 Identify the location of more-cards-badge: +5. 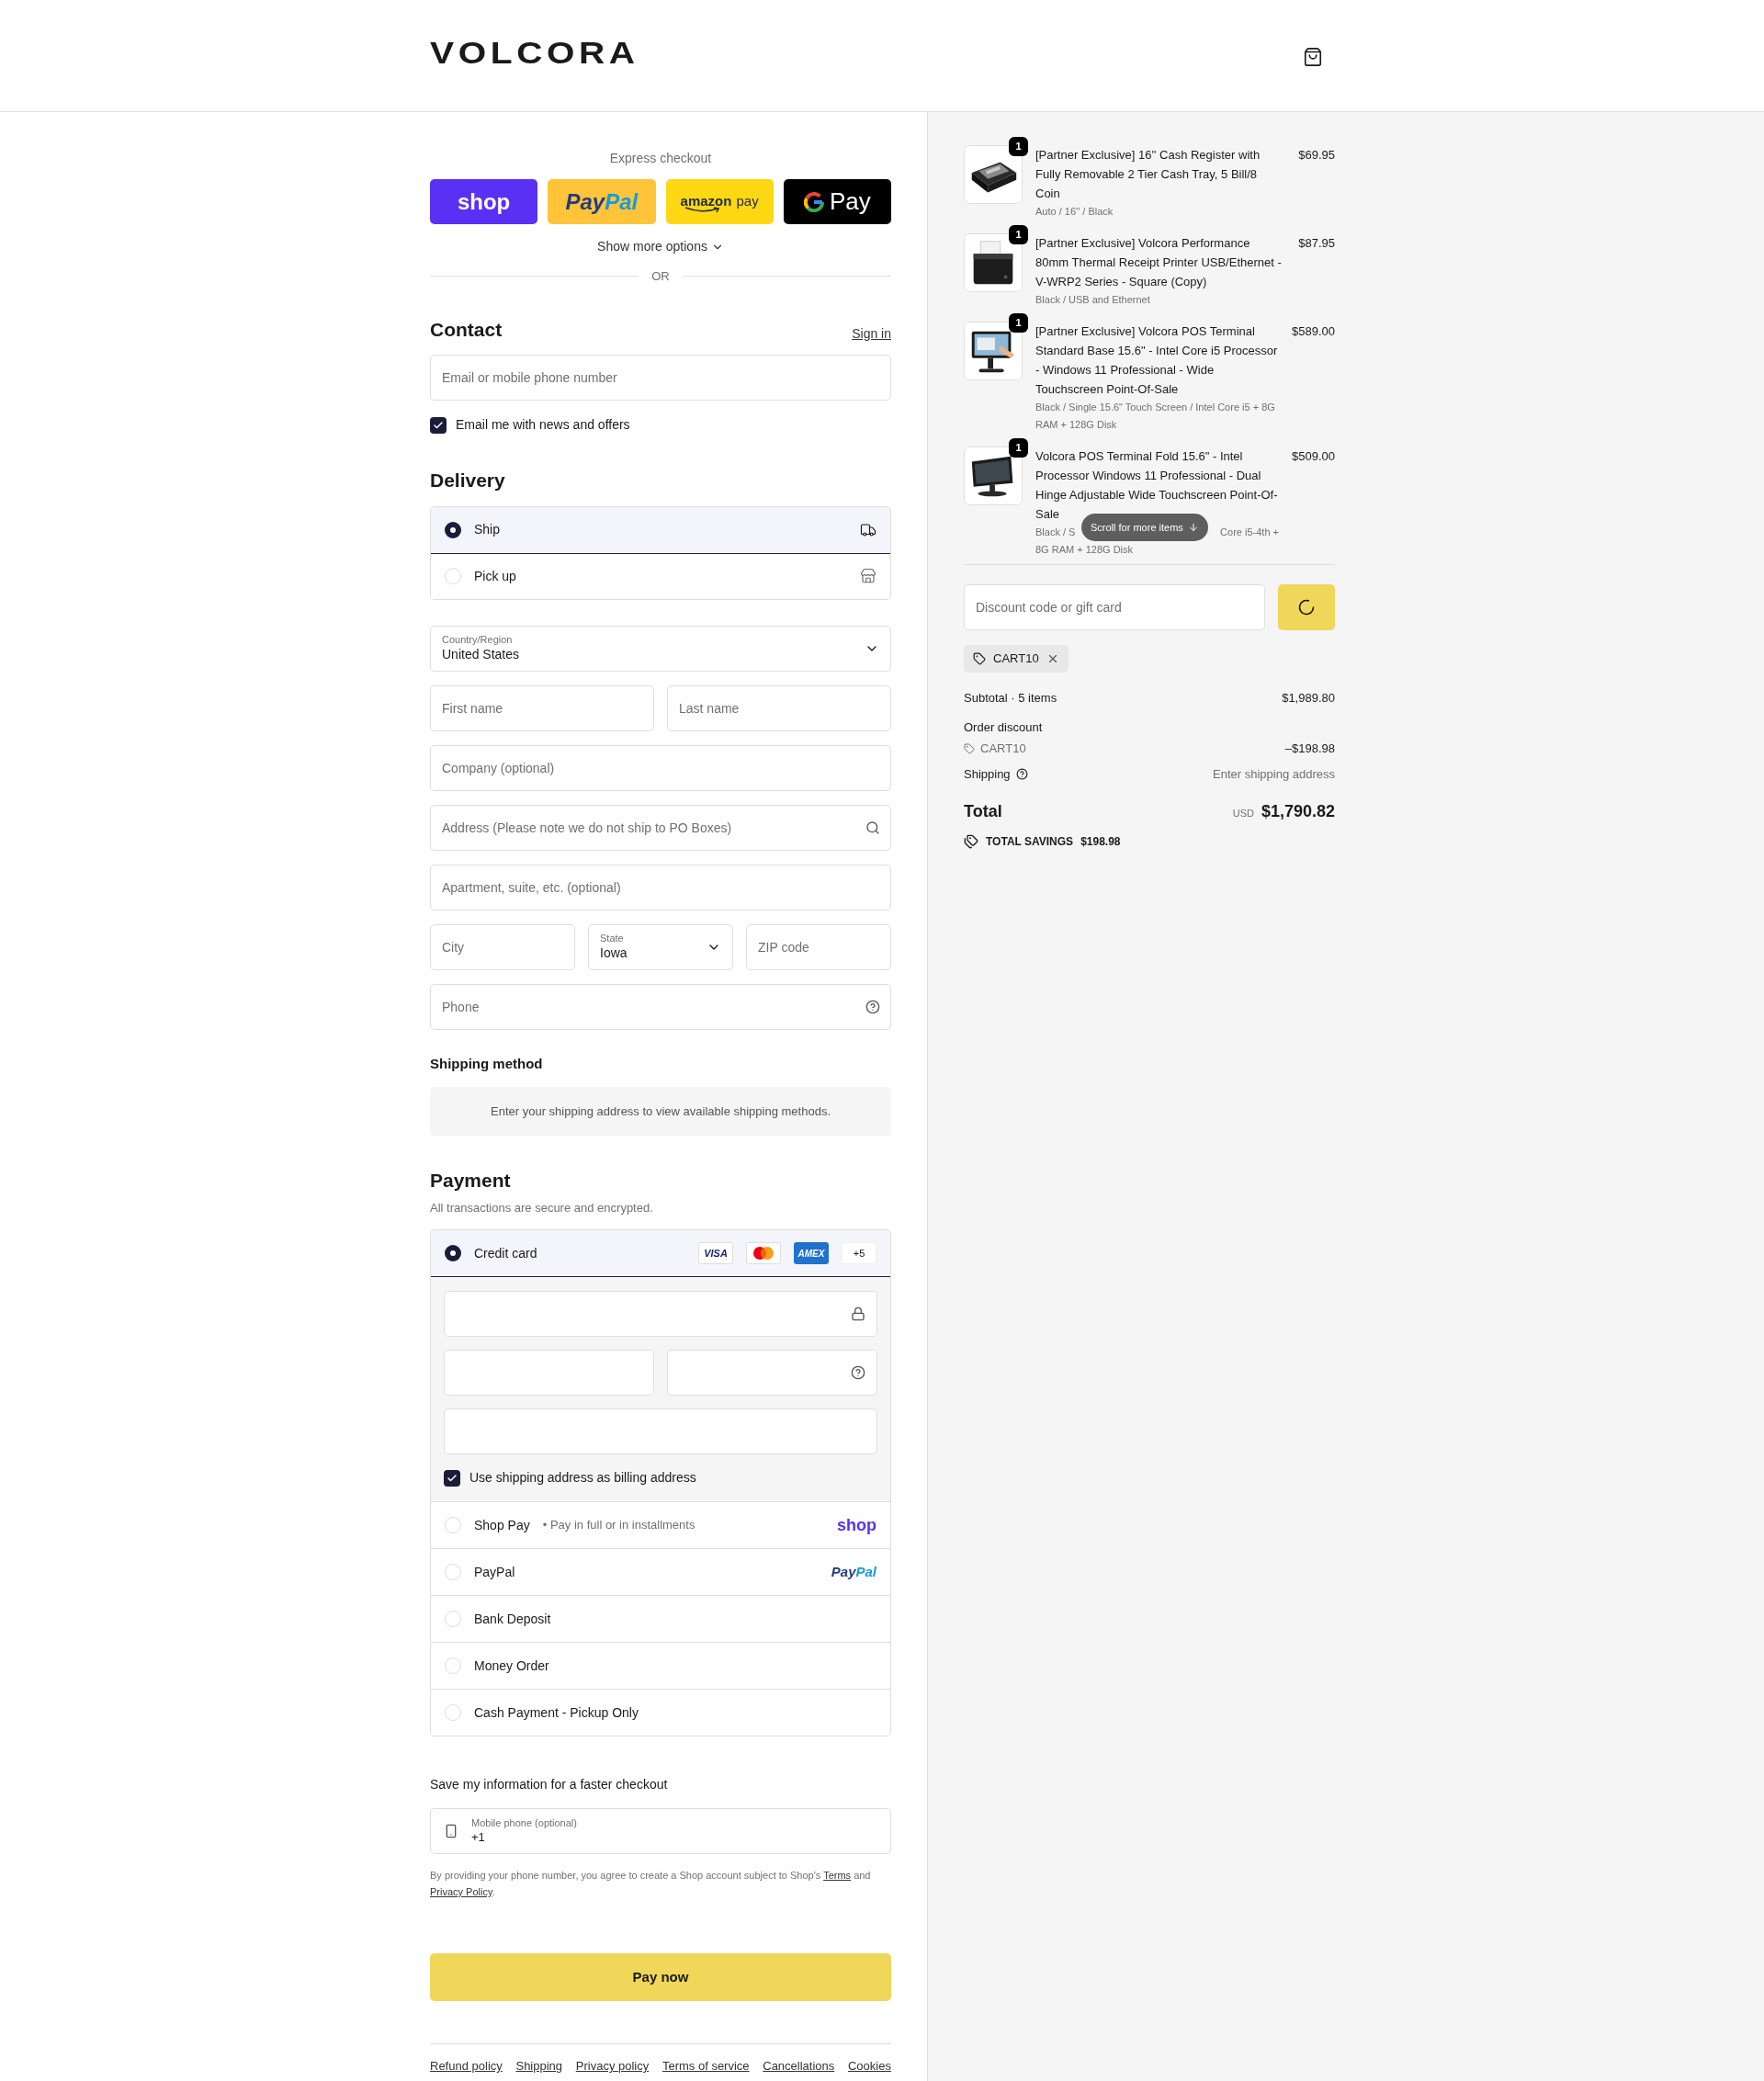
(859, 1253).